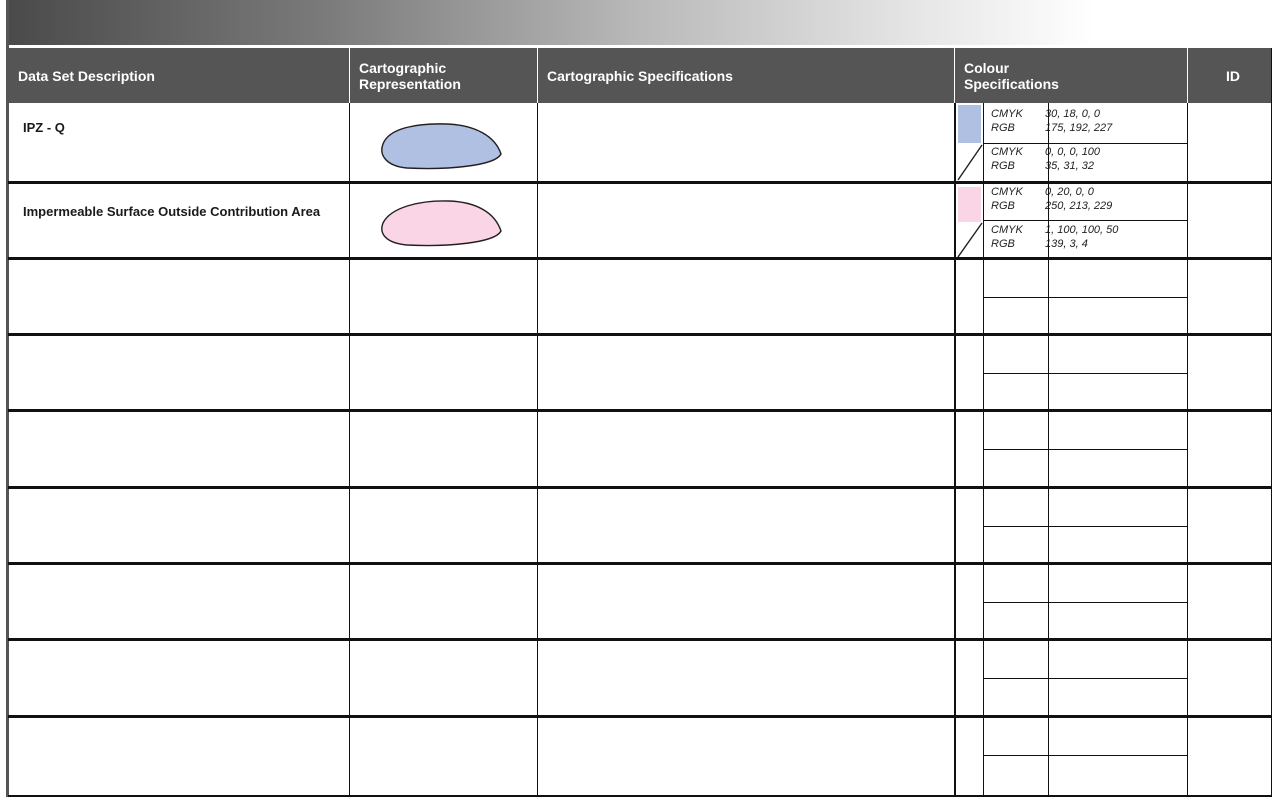 The width and height of the screenshot is (1274, 797). Describe the element at coordinates (1271, 422) in the screenshot. I see `table-right-border` at that location.